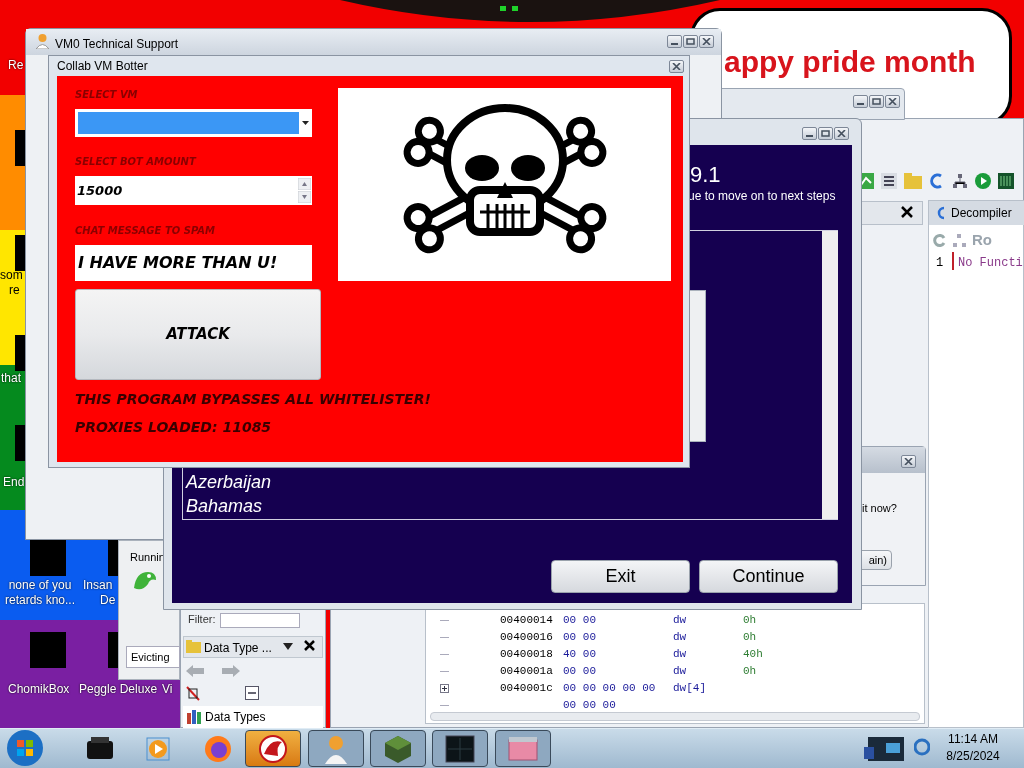 This screenshot has height=768, width=1024. I want to click on dialog-text: it now?, so click(879, 508).